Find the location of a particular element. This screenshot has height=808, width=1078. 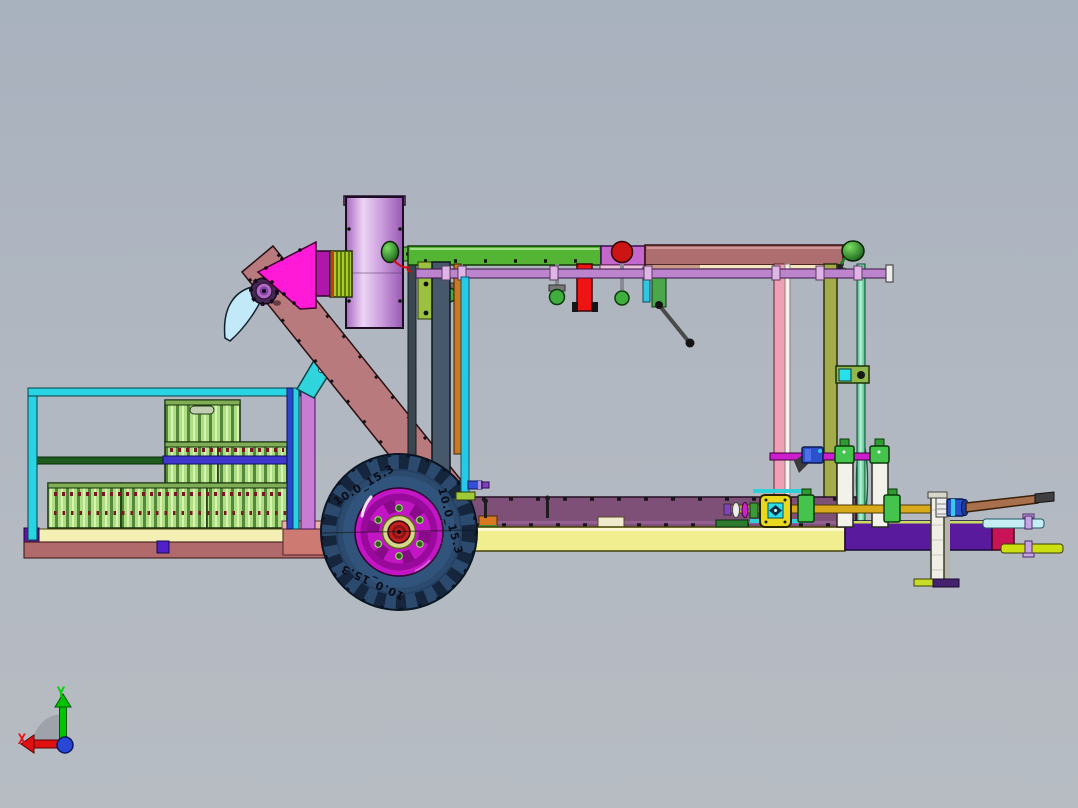

cage-post-left is located at coordinates (32, 464).